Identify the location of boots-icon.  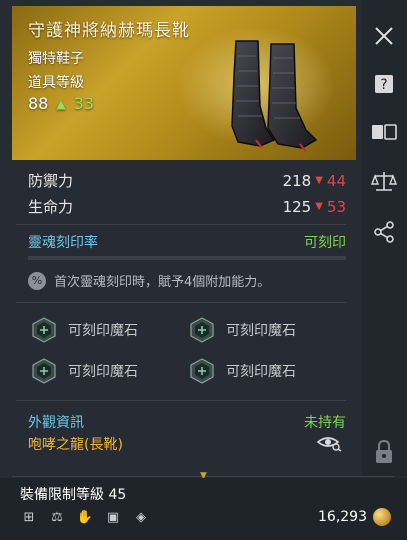
(274, 96).